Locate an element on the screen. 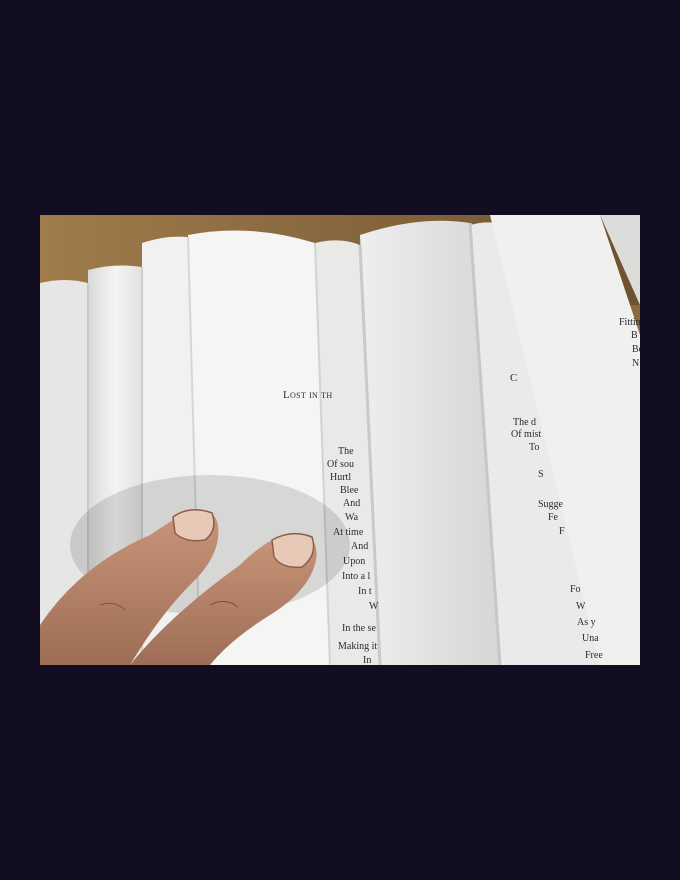 Image resolution: width=680 pixels, height=880 pixels. poem-line: Into a l is located at coordinates (356, 576).